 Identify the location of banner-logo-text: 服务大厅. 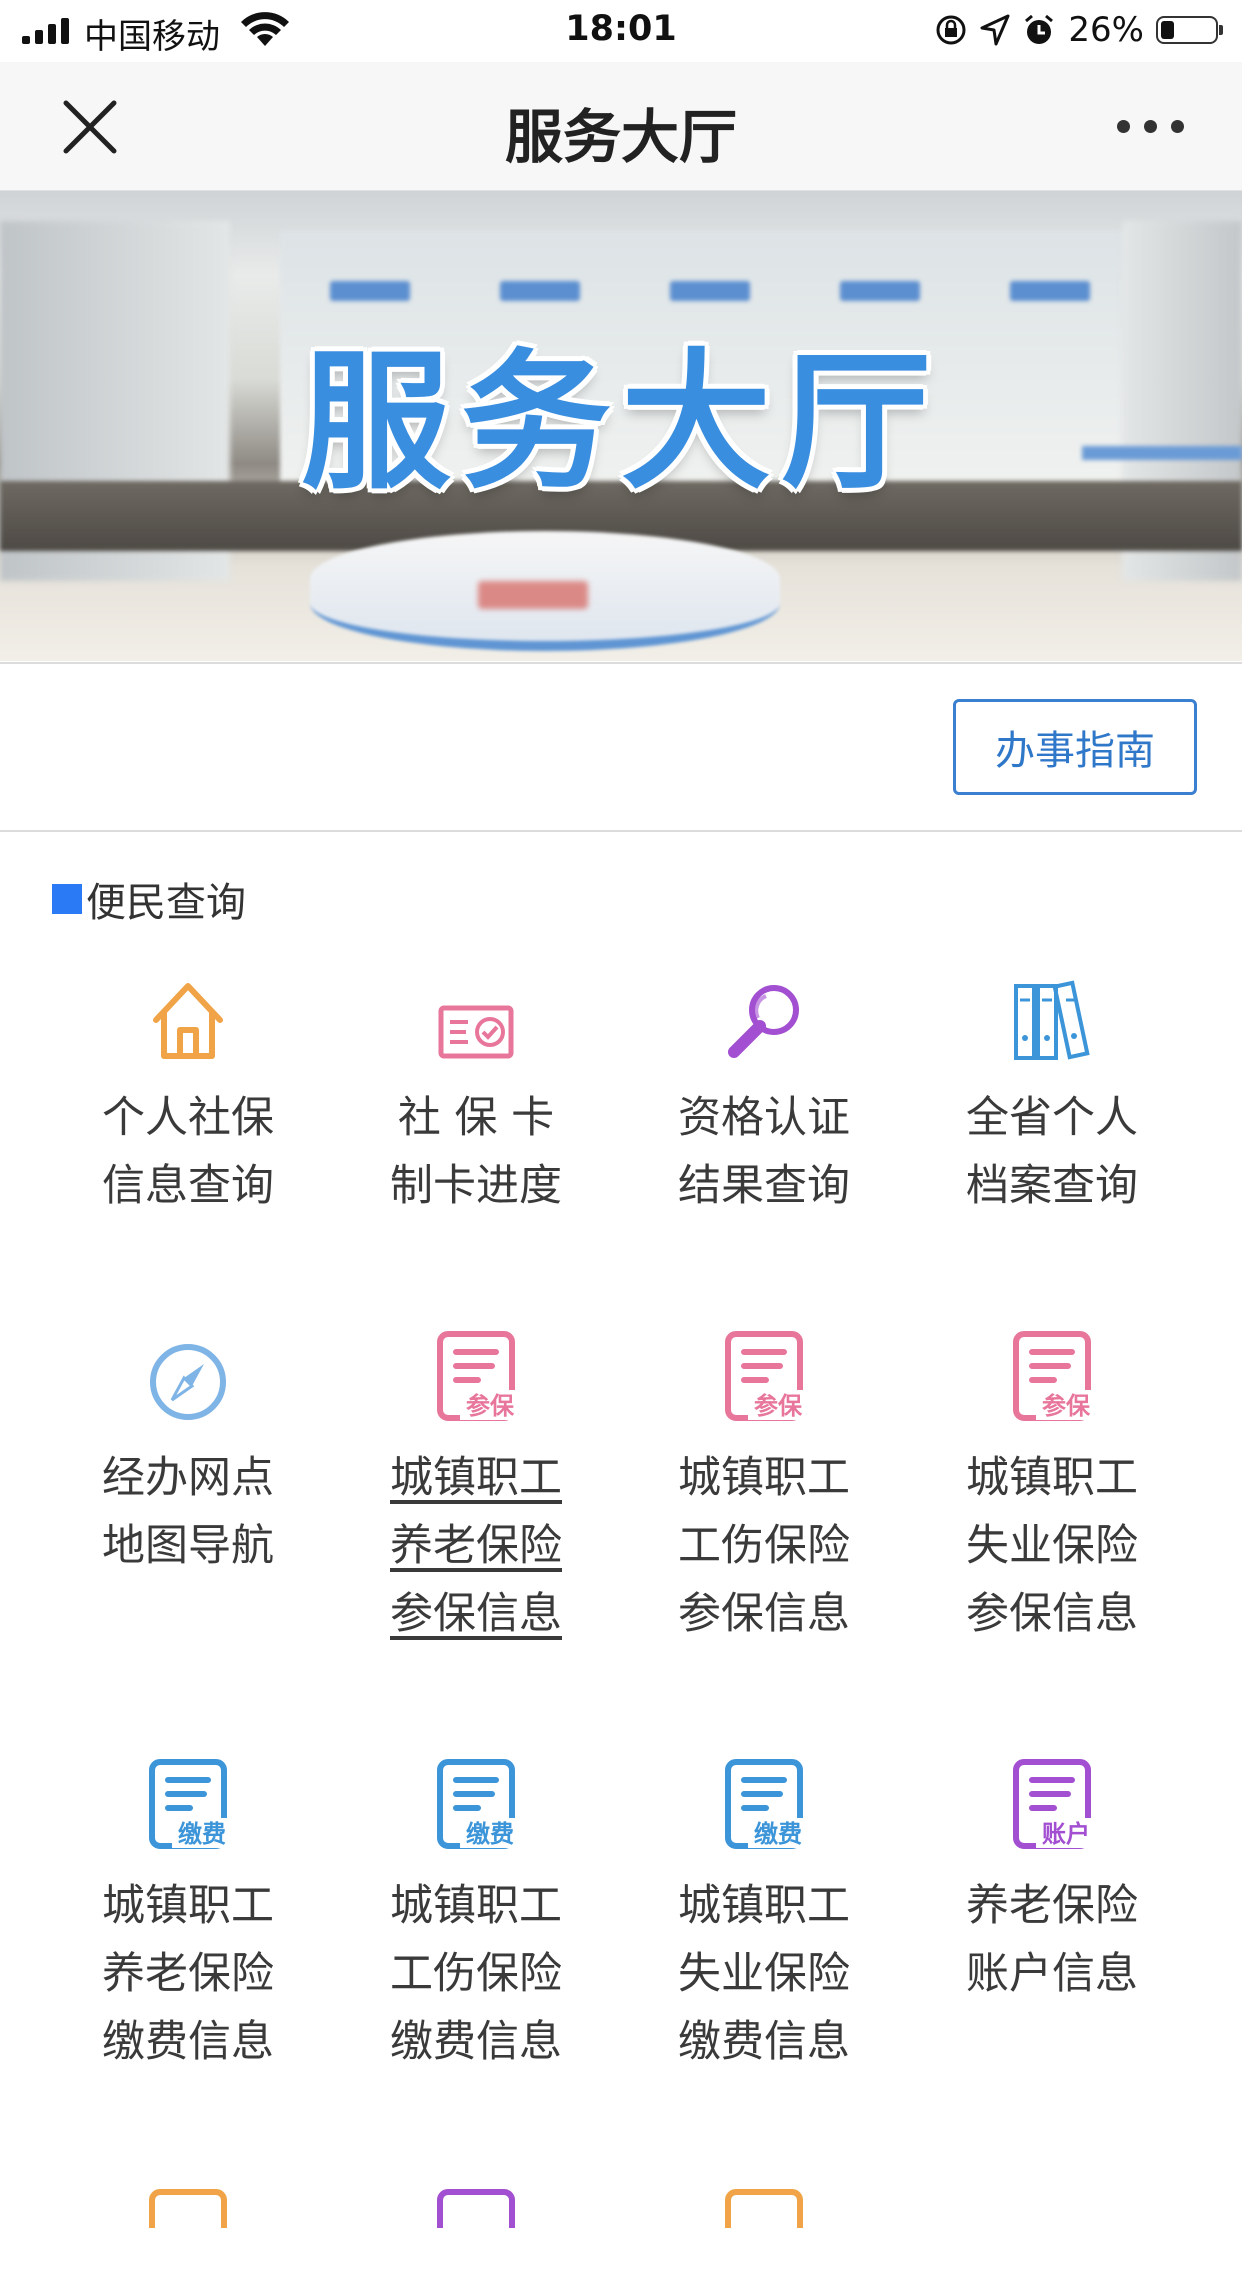
(620, 422).